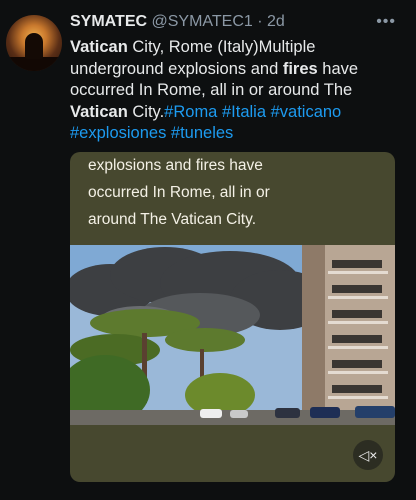  I want to click on handle: @SYMATEC1, so click(202, 21).